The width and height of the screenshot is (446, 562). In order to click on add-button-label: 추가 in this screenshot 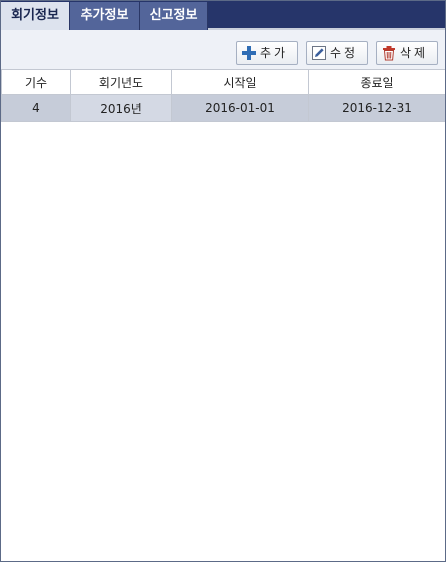, I will do `click(274, 53)`.